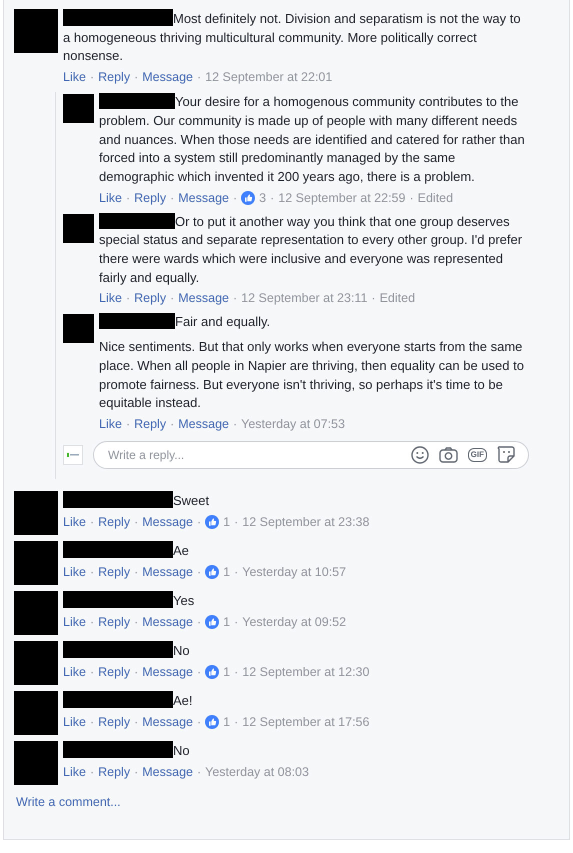 Image resolution: width=573 pixels, height=853 pixels. Describe the element at coordinates (311, 454) in the screenshot. I see `reply-field: Write a reply... GIF` at that location.